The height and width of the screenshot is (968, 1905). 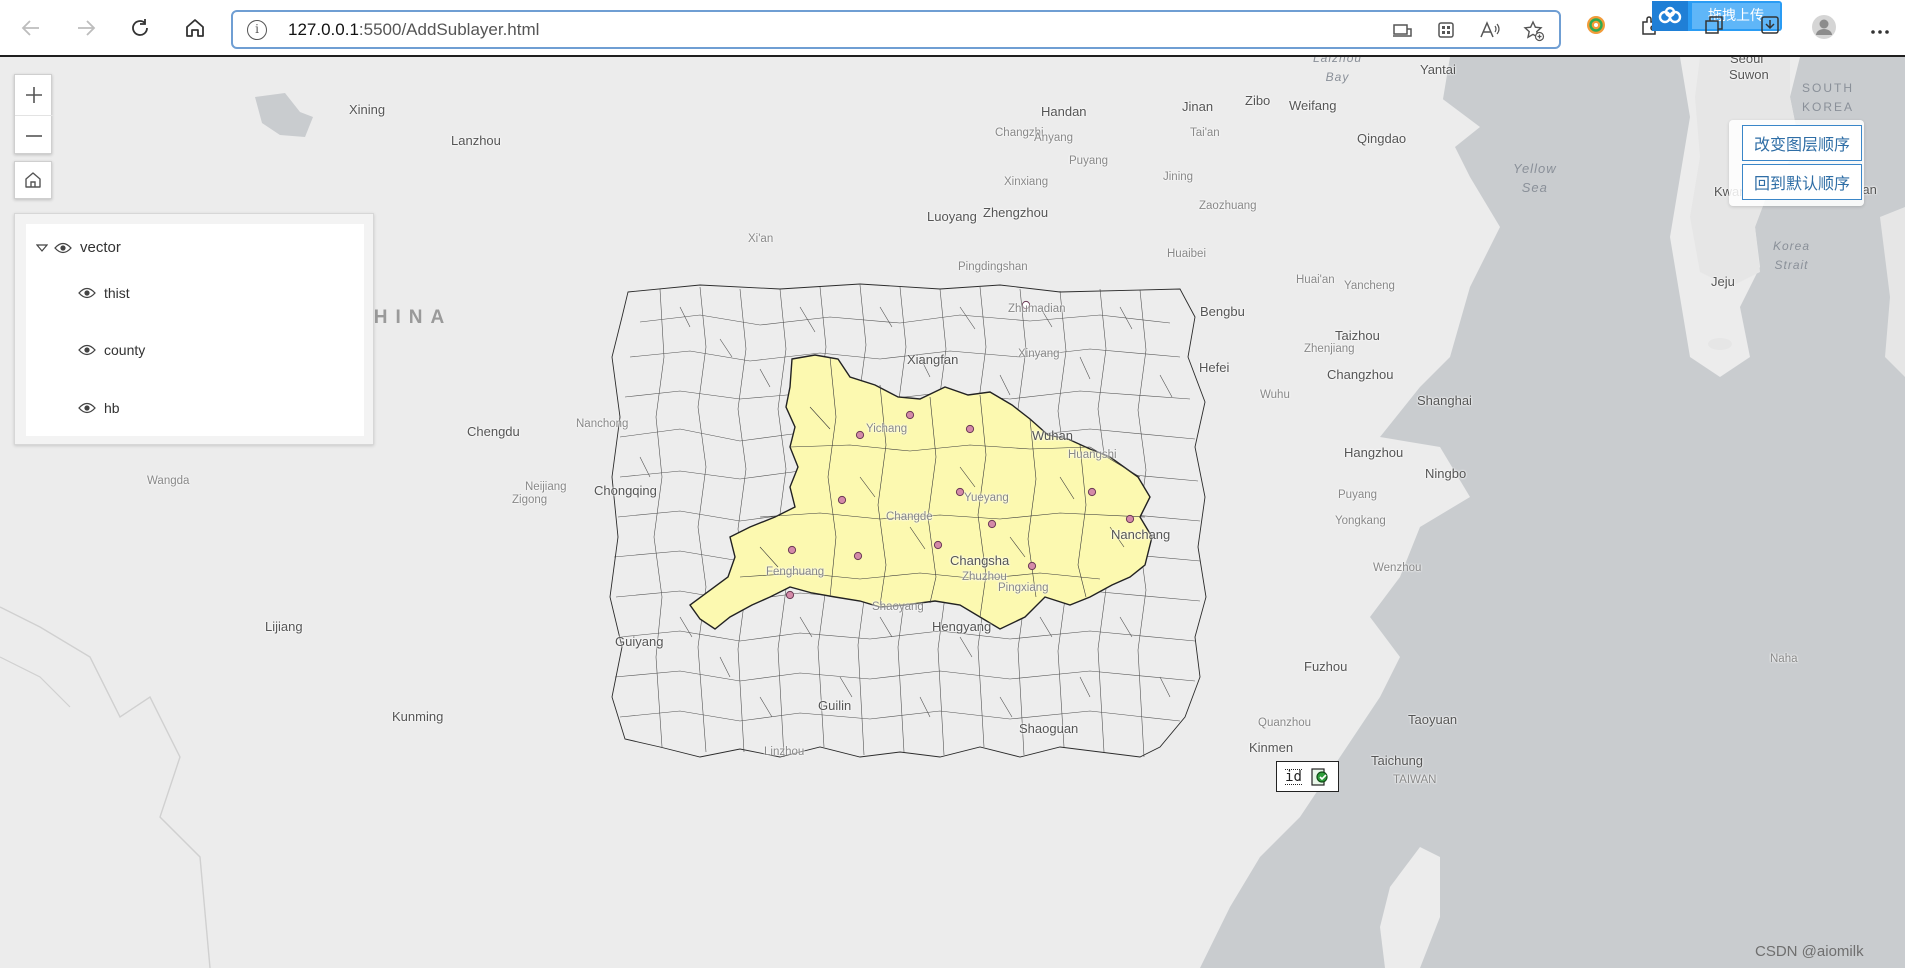 I want to click on city-label: Yichang, so click(x=887, y=429).